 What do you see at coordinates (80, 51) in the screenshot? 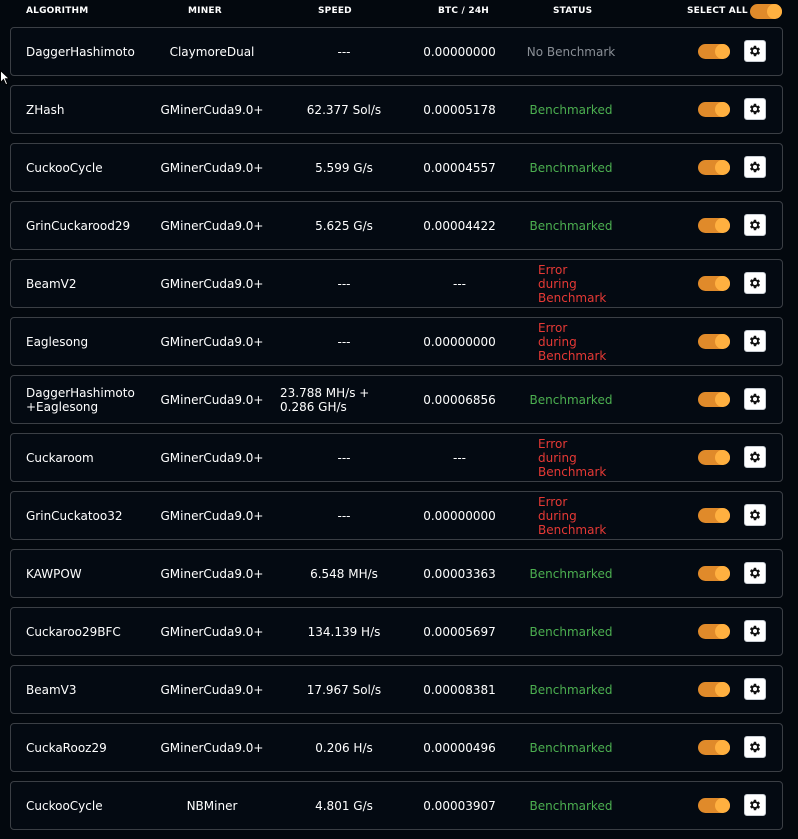
I see `algorithm-name: DaggerHashimoto` at bounding box center [80, 51].